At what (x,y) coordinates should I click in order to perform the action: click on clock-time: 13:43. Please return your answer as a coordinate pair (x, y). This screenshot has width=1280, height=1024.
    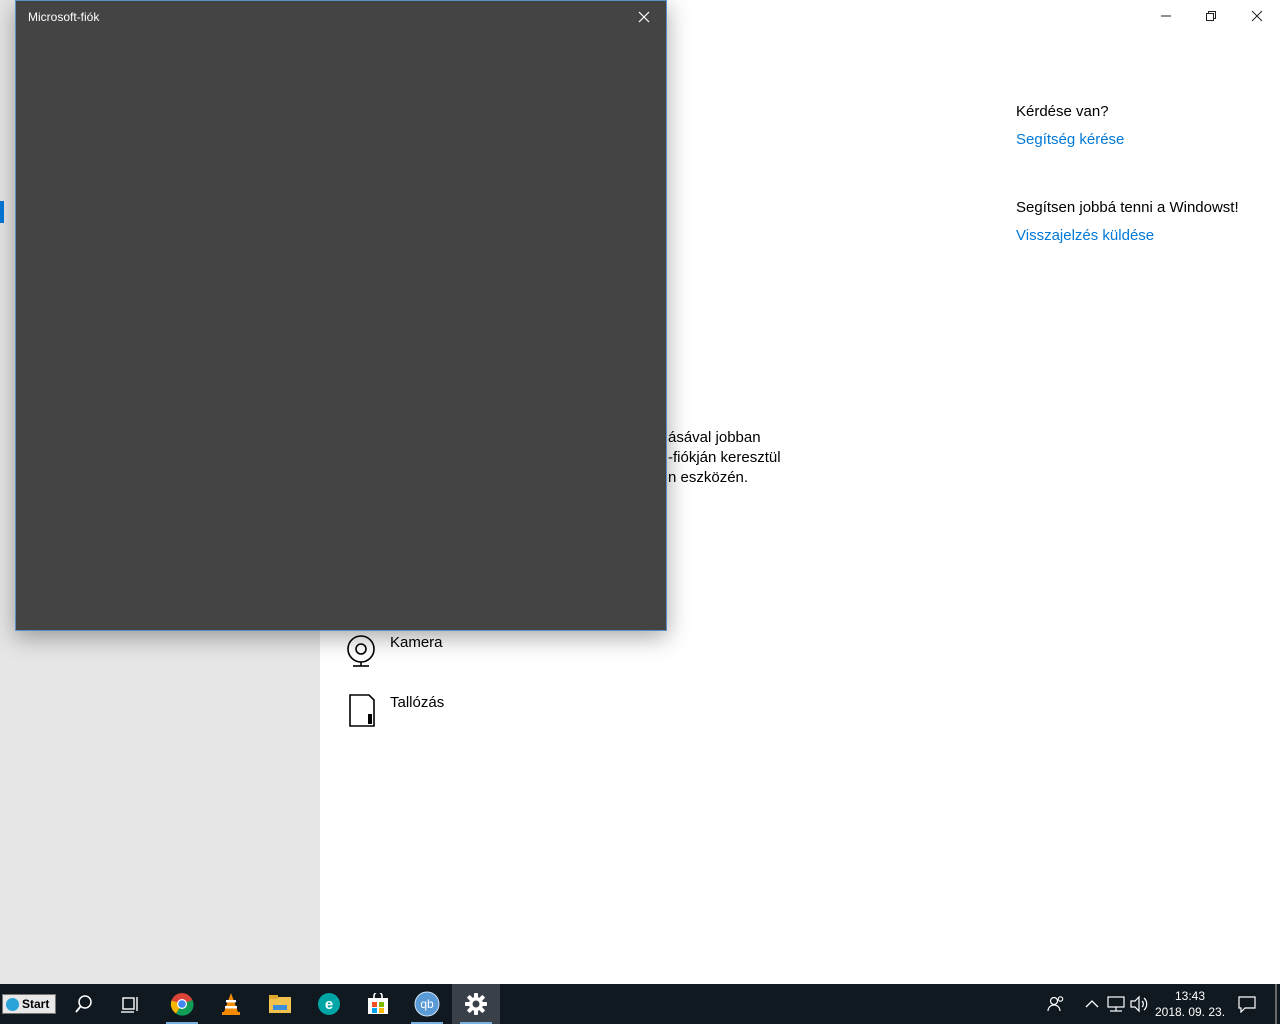
    Looking at the image, I should click on (1190, 996).